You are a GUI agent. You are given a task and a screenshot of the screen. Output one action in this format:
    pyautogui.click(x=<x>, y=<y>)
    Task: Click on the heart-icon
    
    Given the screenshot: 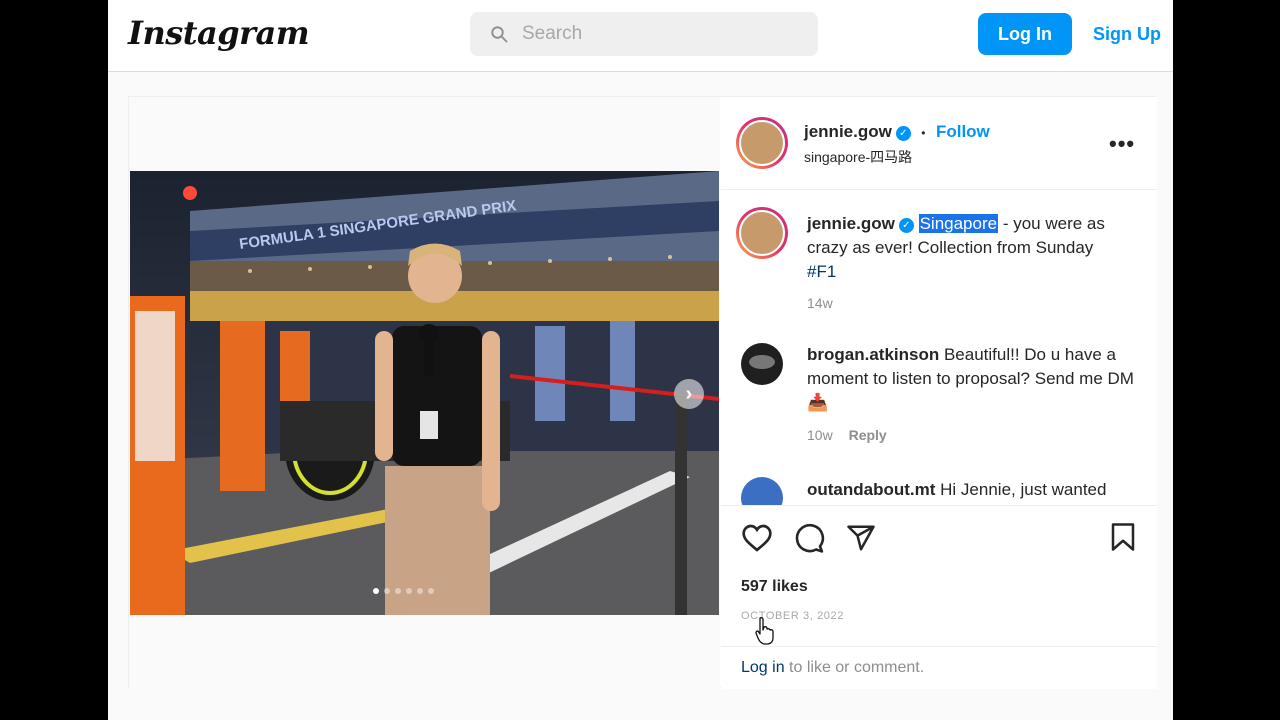 What is the action you would take?
    pyautogui.click(x=757, y=538)
    